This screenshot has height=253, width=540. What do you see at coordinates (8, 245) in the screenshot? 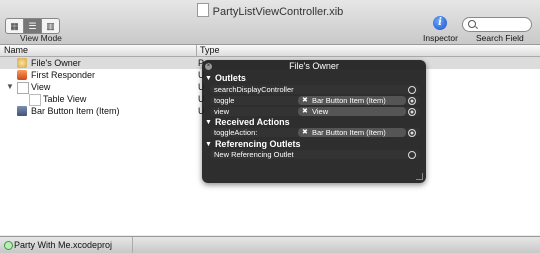
I see `project-status-icon` at bounding box center [8, 245].